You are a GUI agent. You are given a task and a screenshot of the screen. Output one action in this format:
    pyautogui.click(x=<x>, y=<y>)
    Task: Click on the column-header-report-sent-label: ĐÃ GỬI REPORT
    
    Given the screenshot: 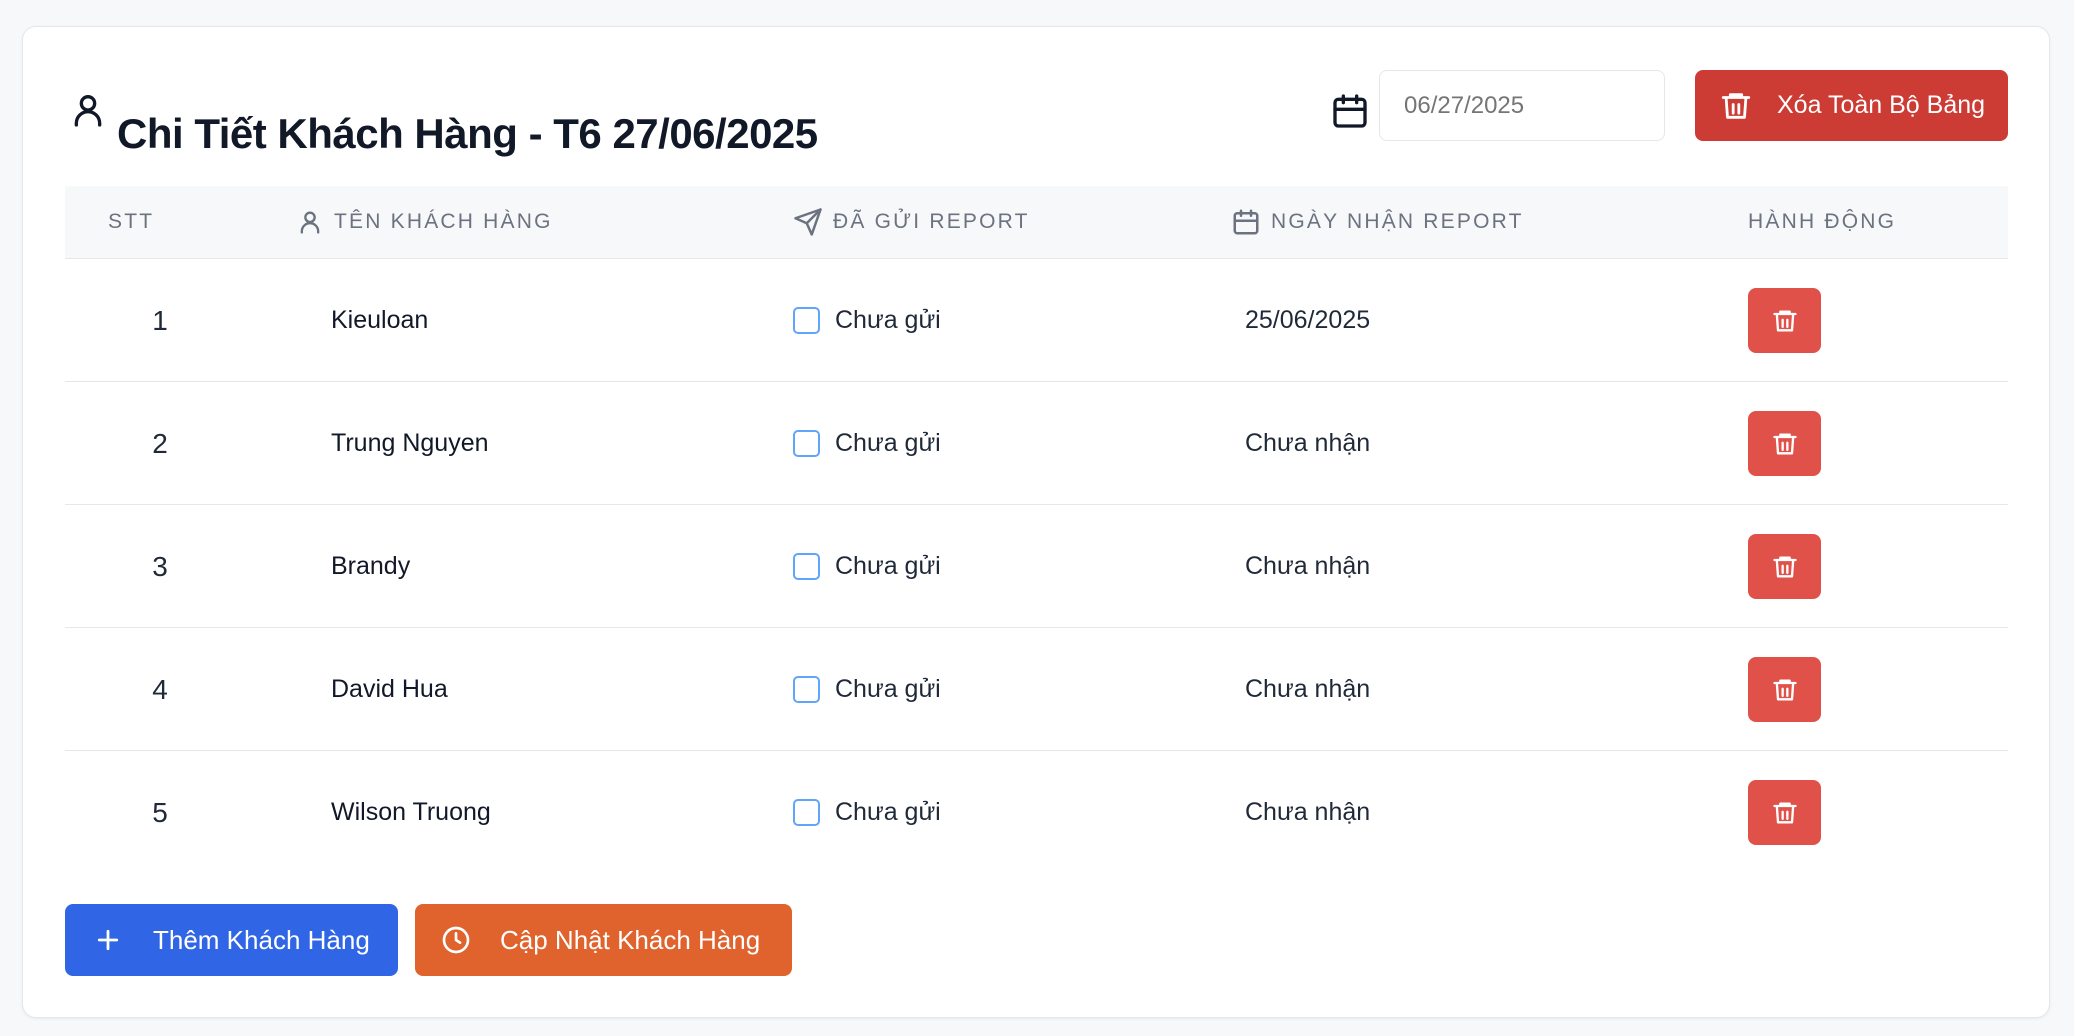 What is the action you would take?
    pyautogui.click(x=931, y=221)
    